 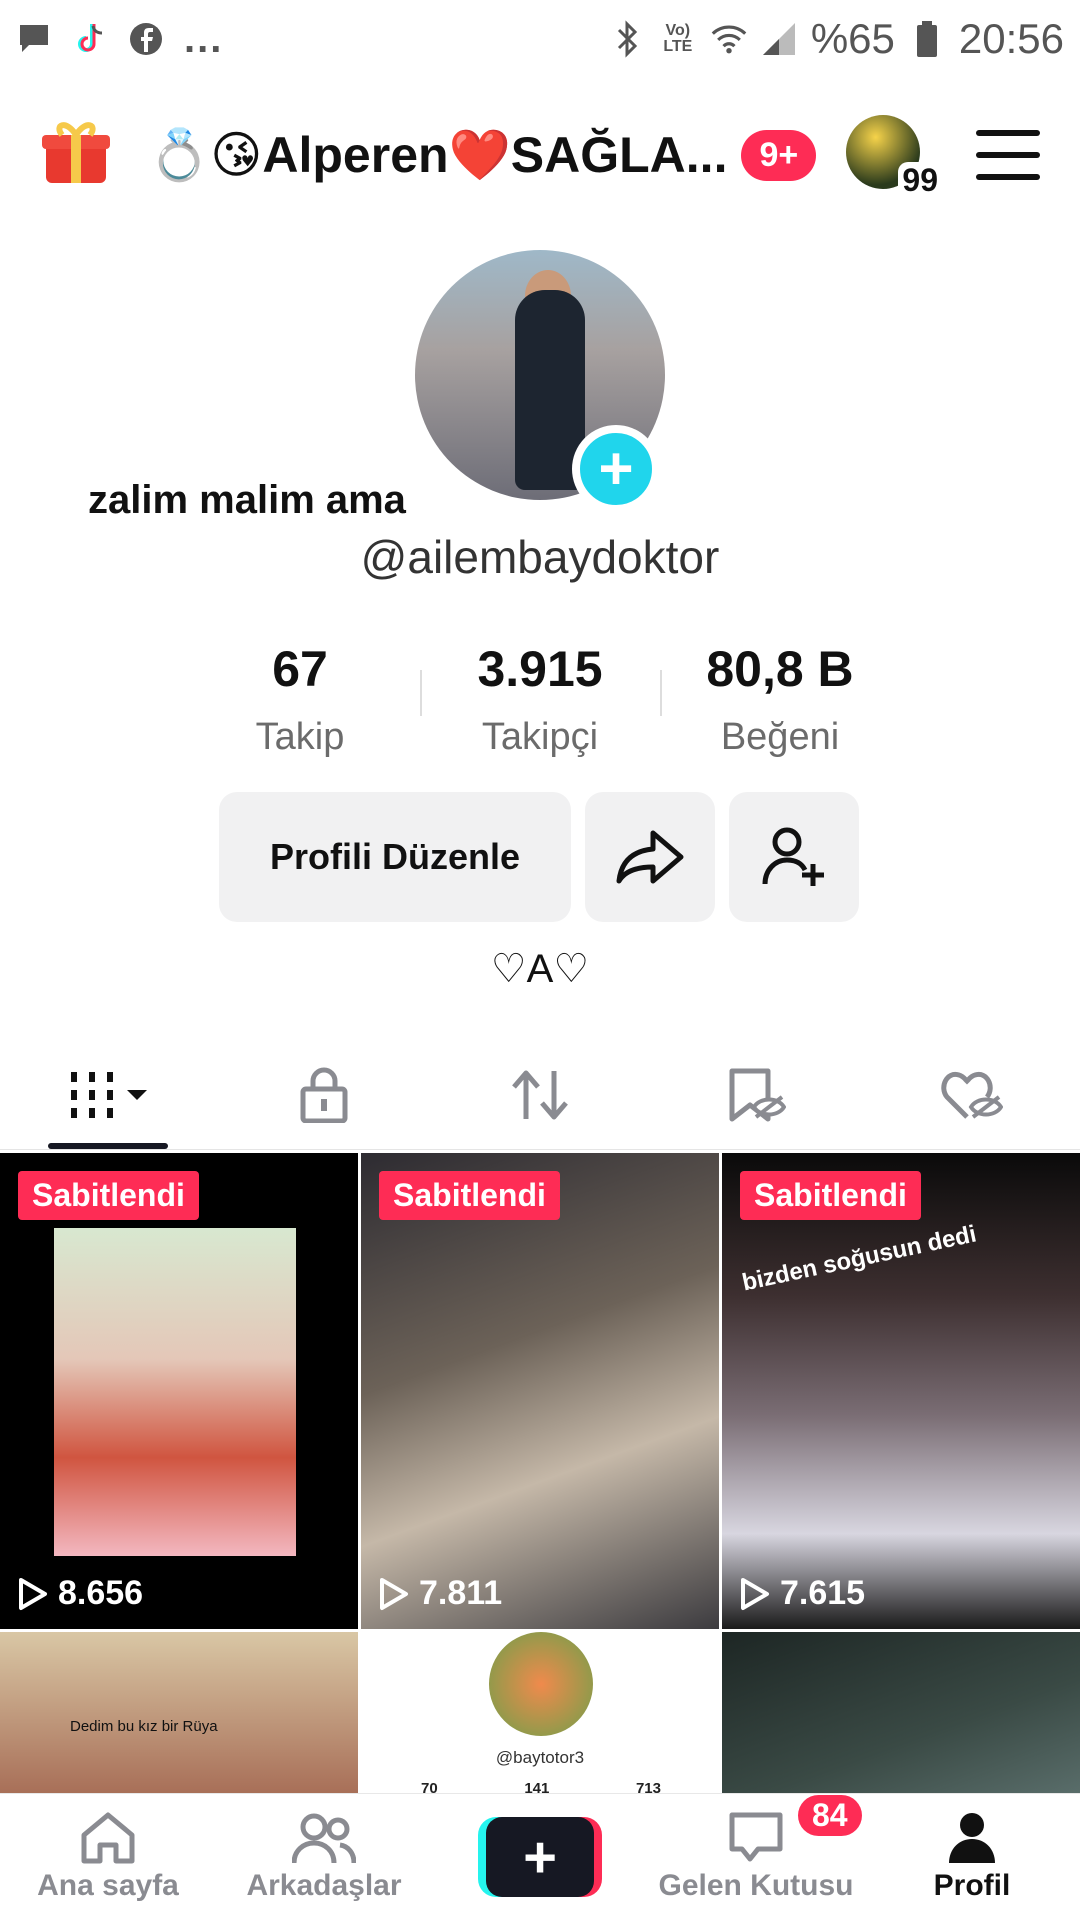 I want to click on profile-actions: Profili Düzenle, so click(x=539, y=857).